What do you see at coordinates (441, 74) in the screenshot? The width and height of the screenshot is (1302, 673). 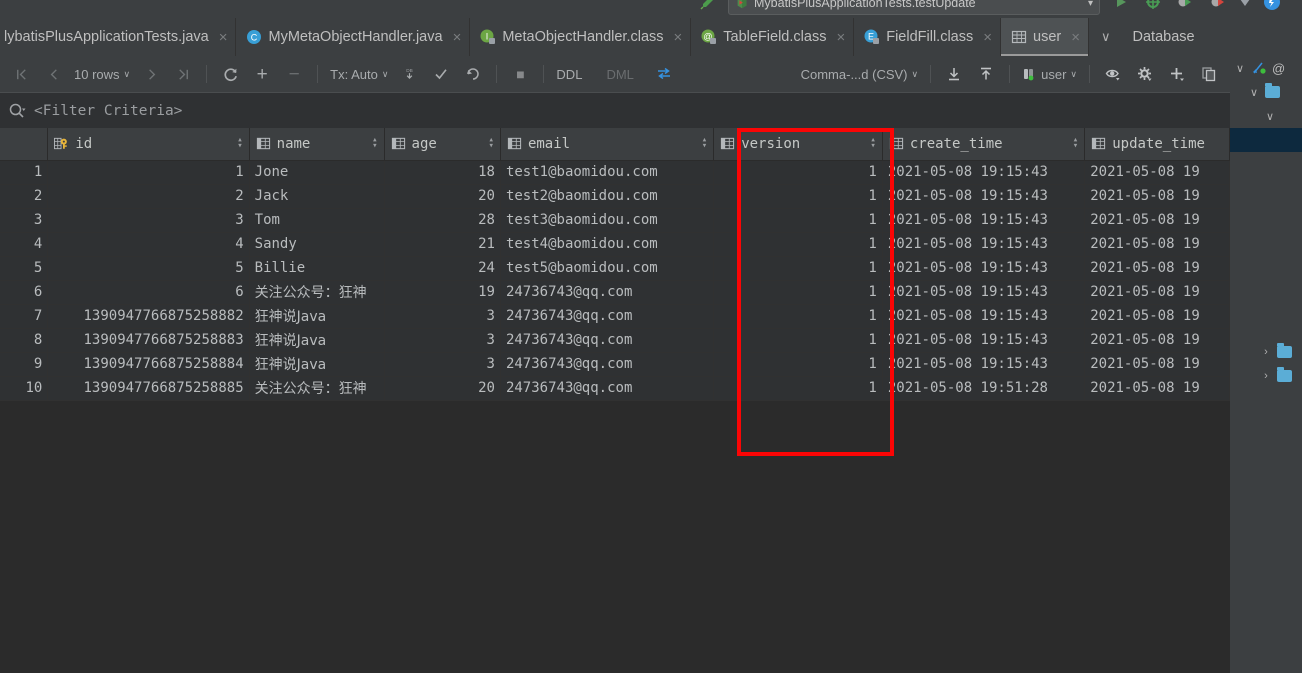 I see `commit-button` at bounding box center [441, 74].